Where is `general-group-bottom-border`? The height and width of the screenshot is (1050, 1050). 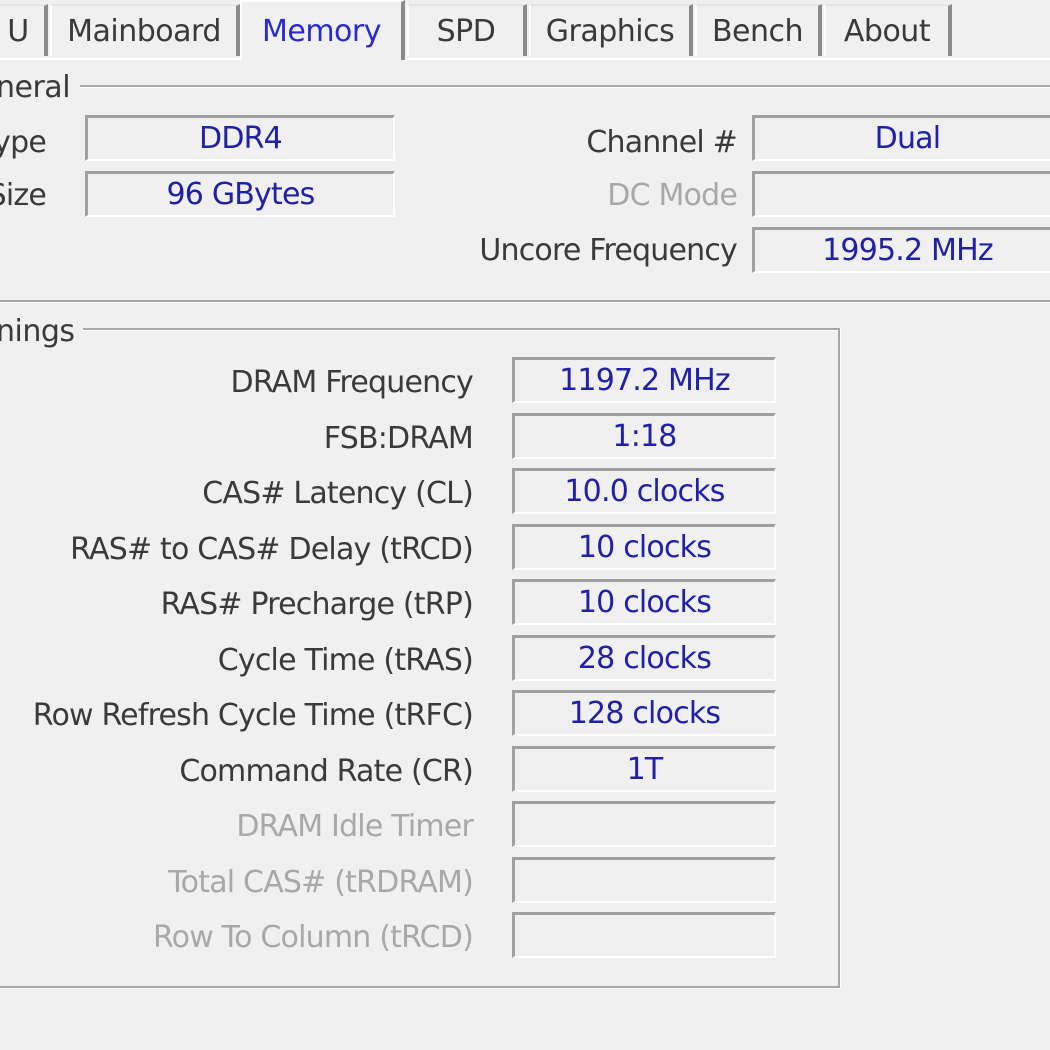
general-group-bottom-border is located at coordinates (525, 301).